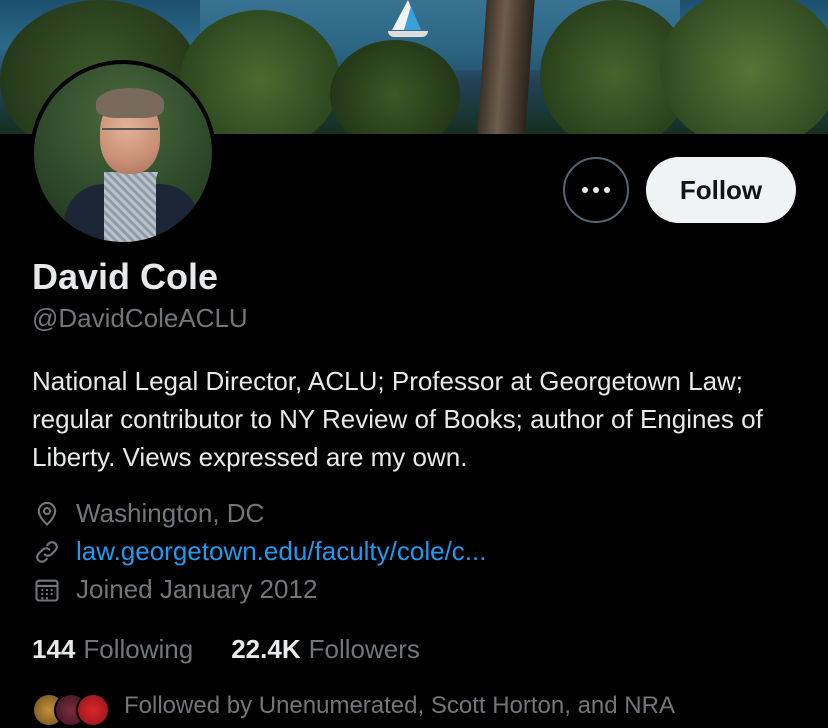 The height and width of the screenshot is (728, 828). I want to click on follower-avatar, so click(93, 710).